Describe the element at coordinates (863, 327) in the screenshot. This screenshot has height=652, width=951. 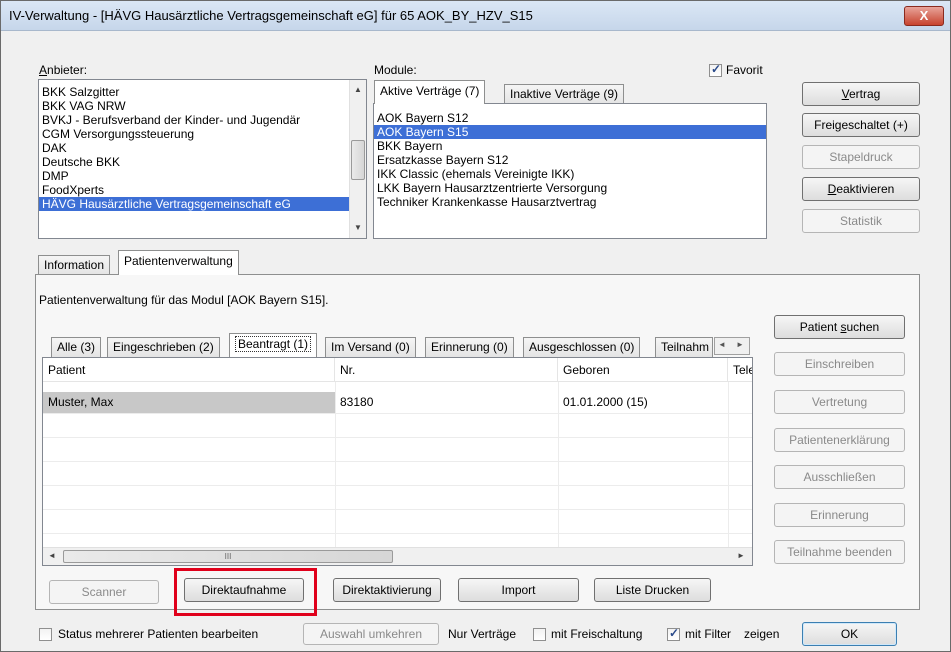
I see `patient-suchen-rest: uchen` at that location.